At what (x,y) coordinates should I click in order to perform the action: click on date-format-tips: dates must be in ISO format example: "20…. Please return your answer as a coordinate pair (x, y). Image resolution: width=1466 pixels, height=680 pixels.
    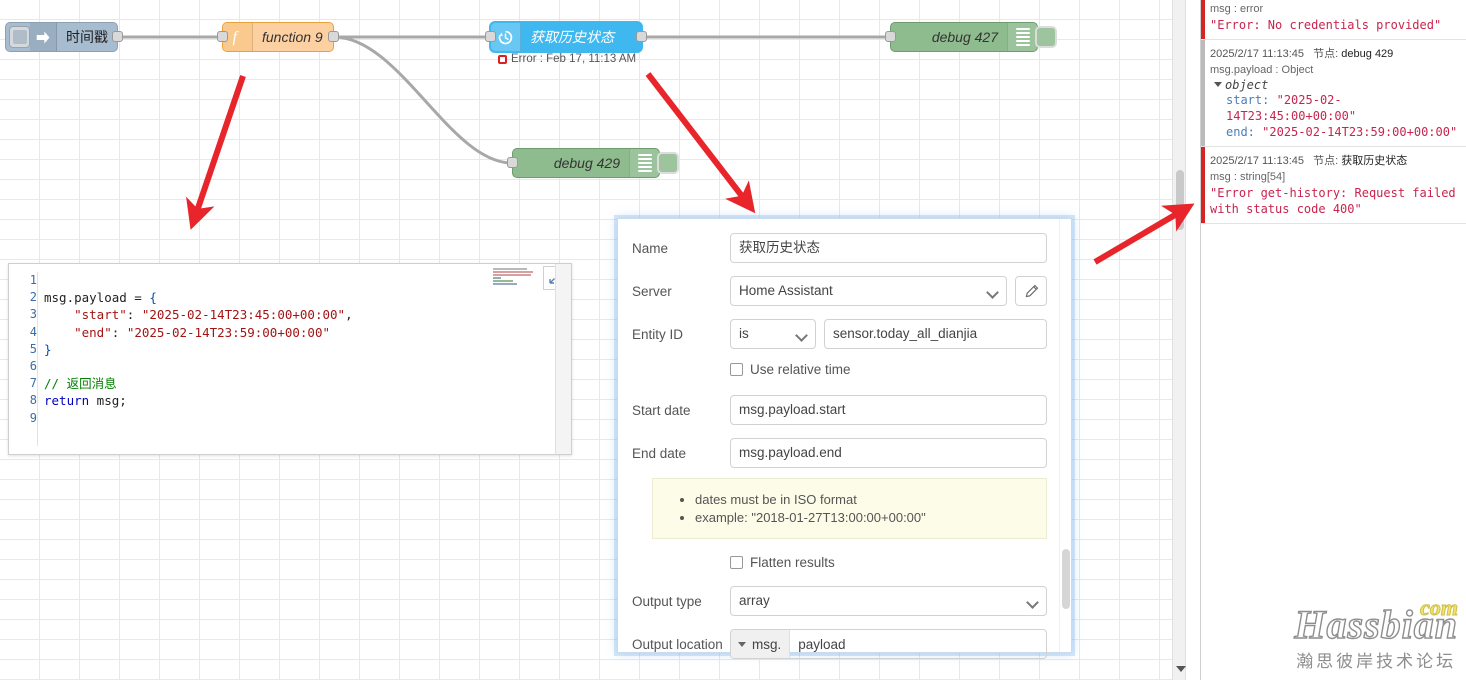
    Looking at the image, I should click on (849, 508).